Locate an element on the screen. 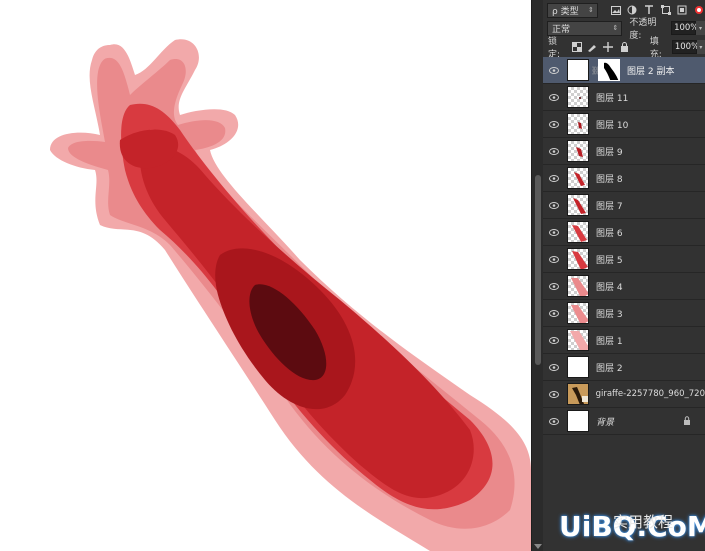  blend-opacity-row: 正常 ⇕ 不透明度: 100% ▾ is located at coordinates (624, 29).